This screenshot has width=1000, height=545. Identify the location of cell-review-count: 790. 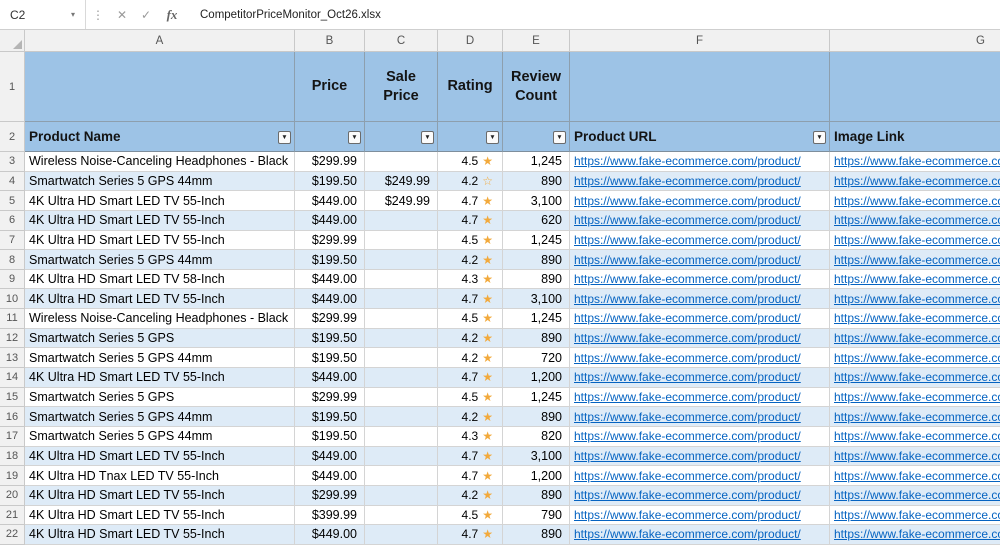
(536, 515).